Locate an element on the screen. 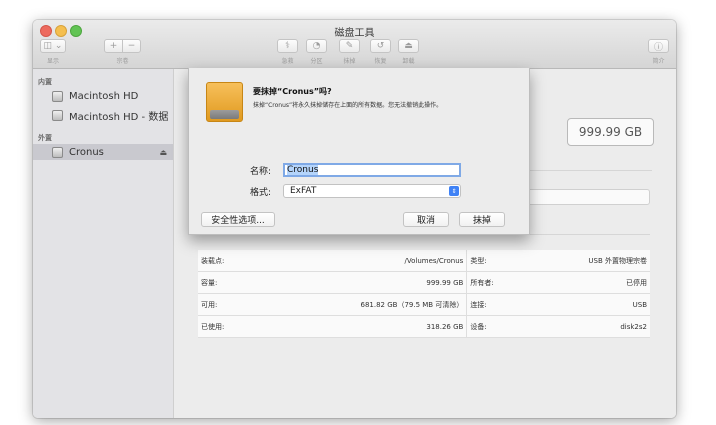 This screenshot has width=716, height=425. sidebar-item-macintosh-hd-data: Macintosh HD - 数据 is located at coordinates (103, 115).